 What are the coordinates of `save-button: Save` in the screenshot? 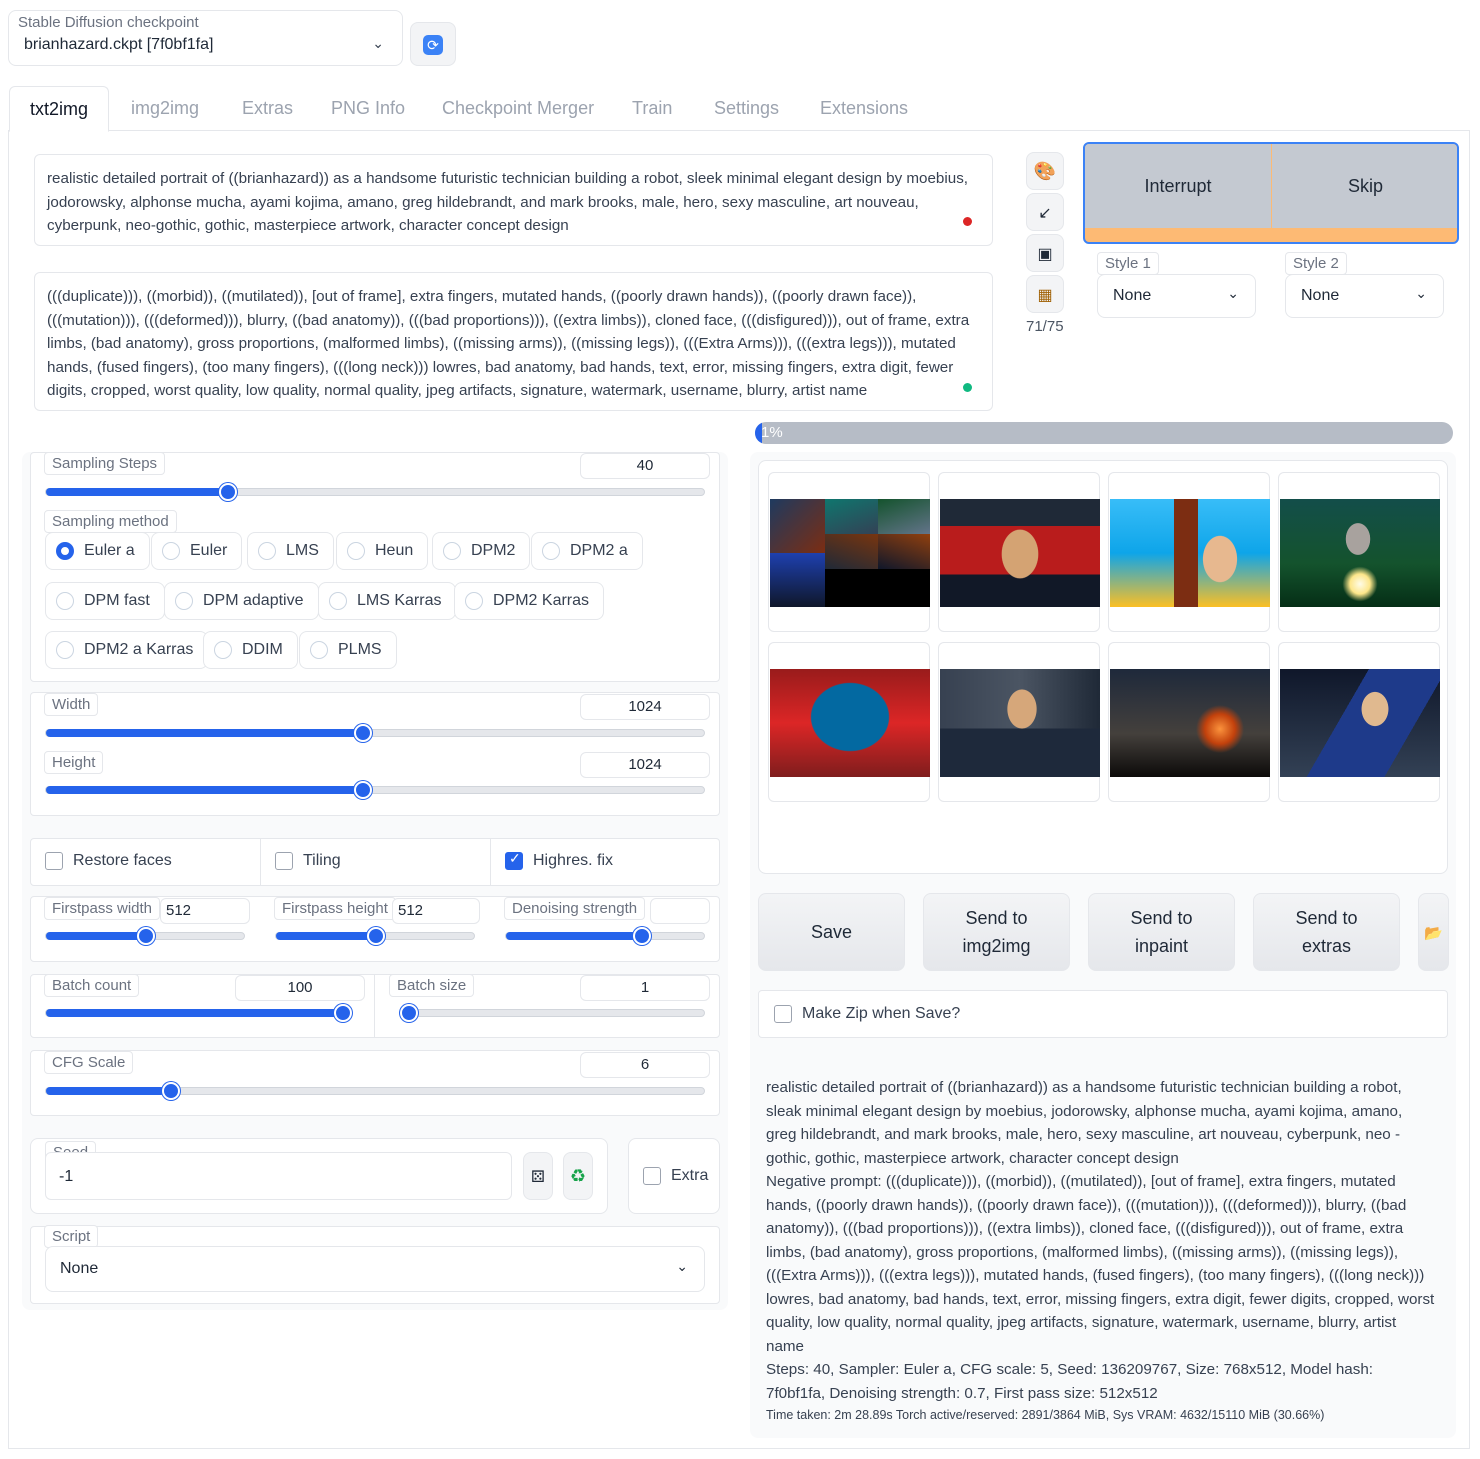 It's located at (831, 932).